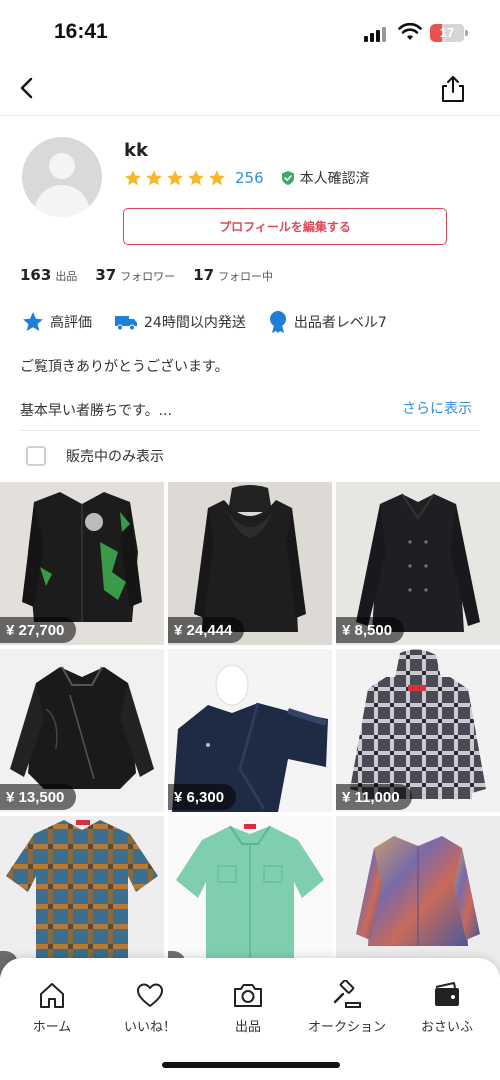 This screenshot has width=500, height=1080. What do you see at coordinates (250, 430) in the screenshot?
I see `divider` at bounding box center [250, 430].